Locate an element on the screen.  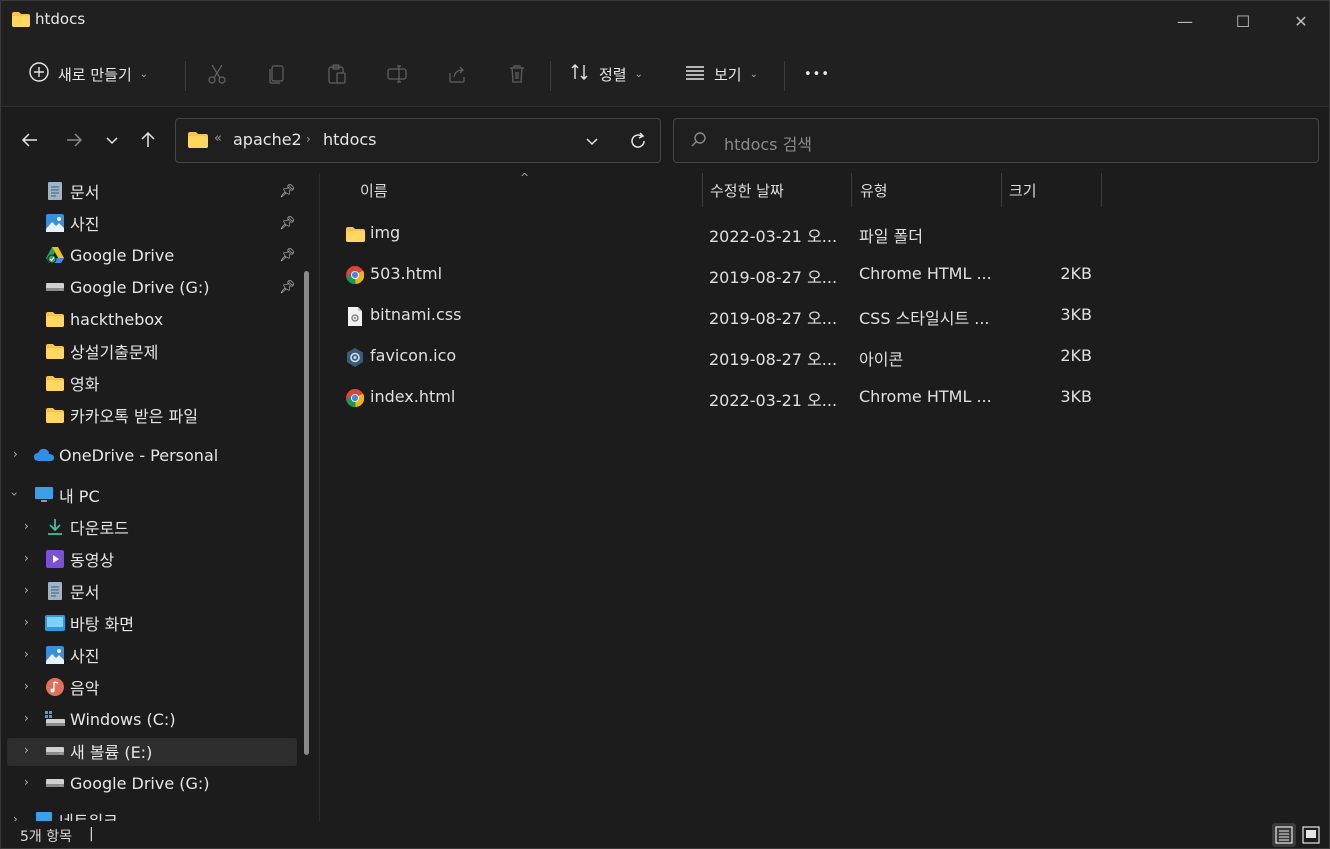
nav-quick-pictures: 사진 is located at coordinates (72, 223).